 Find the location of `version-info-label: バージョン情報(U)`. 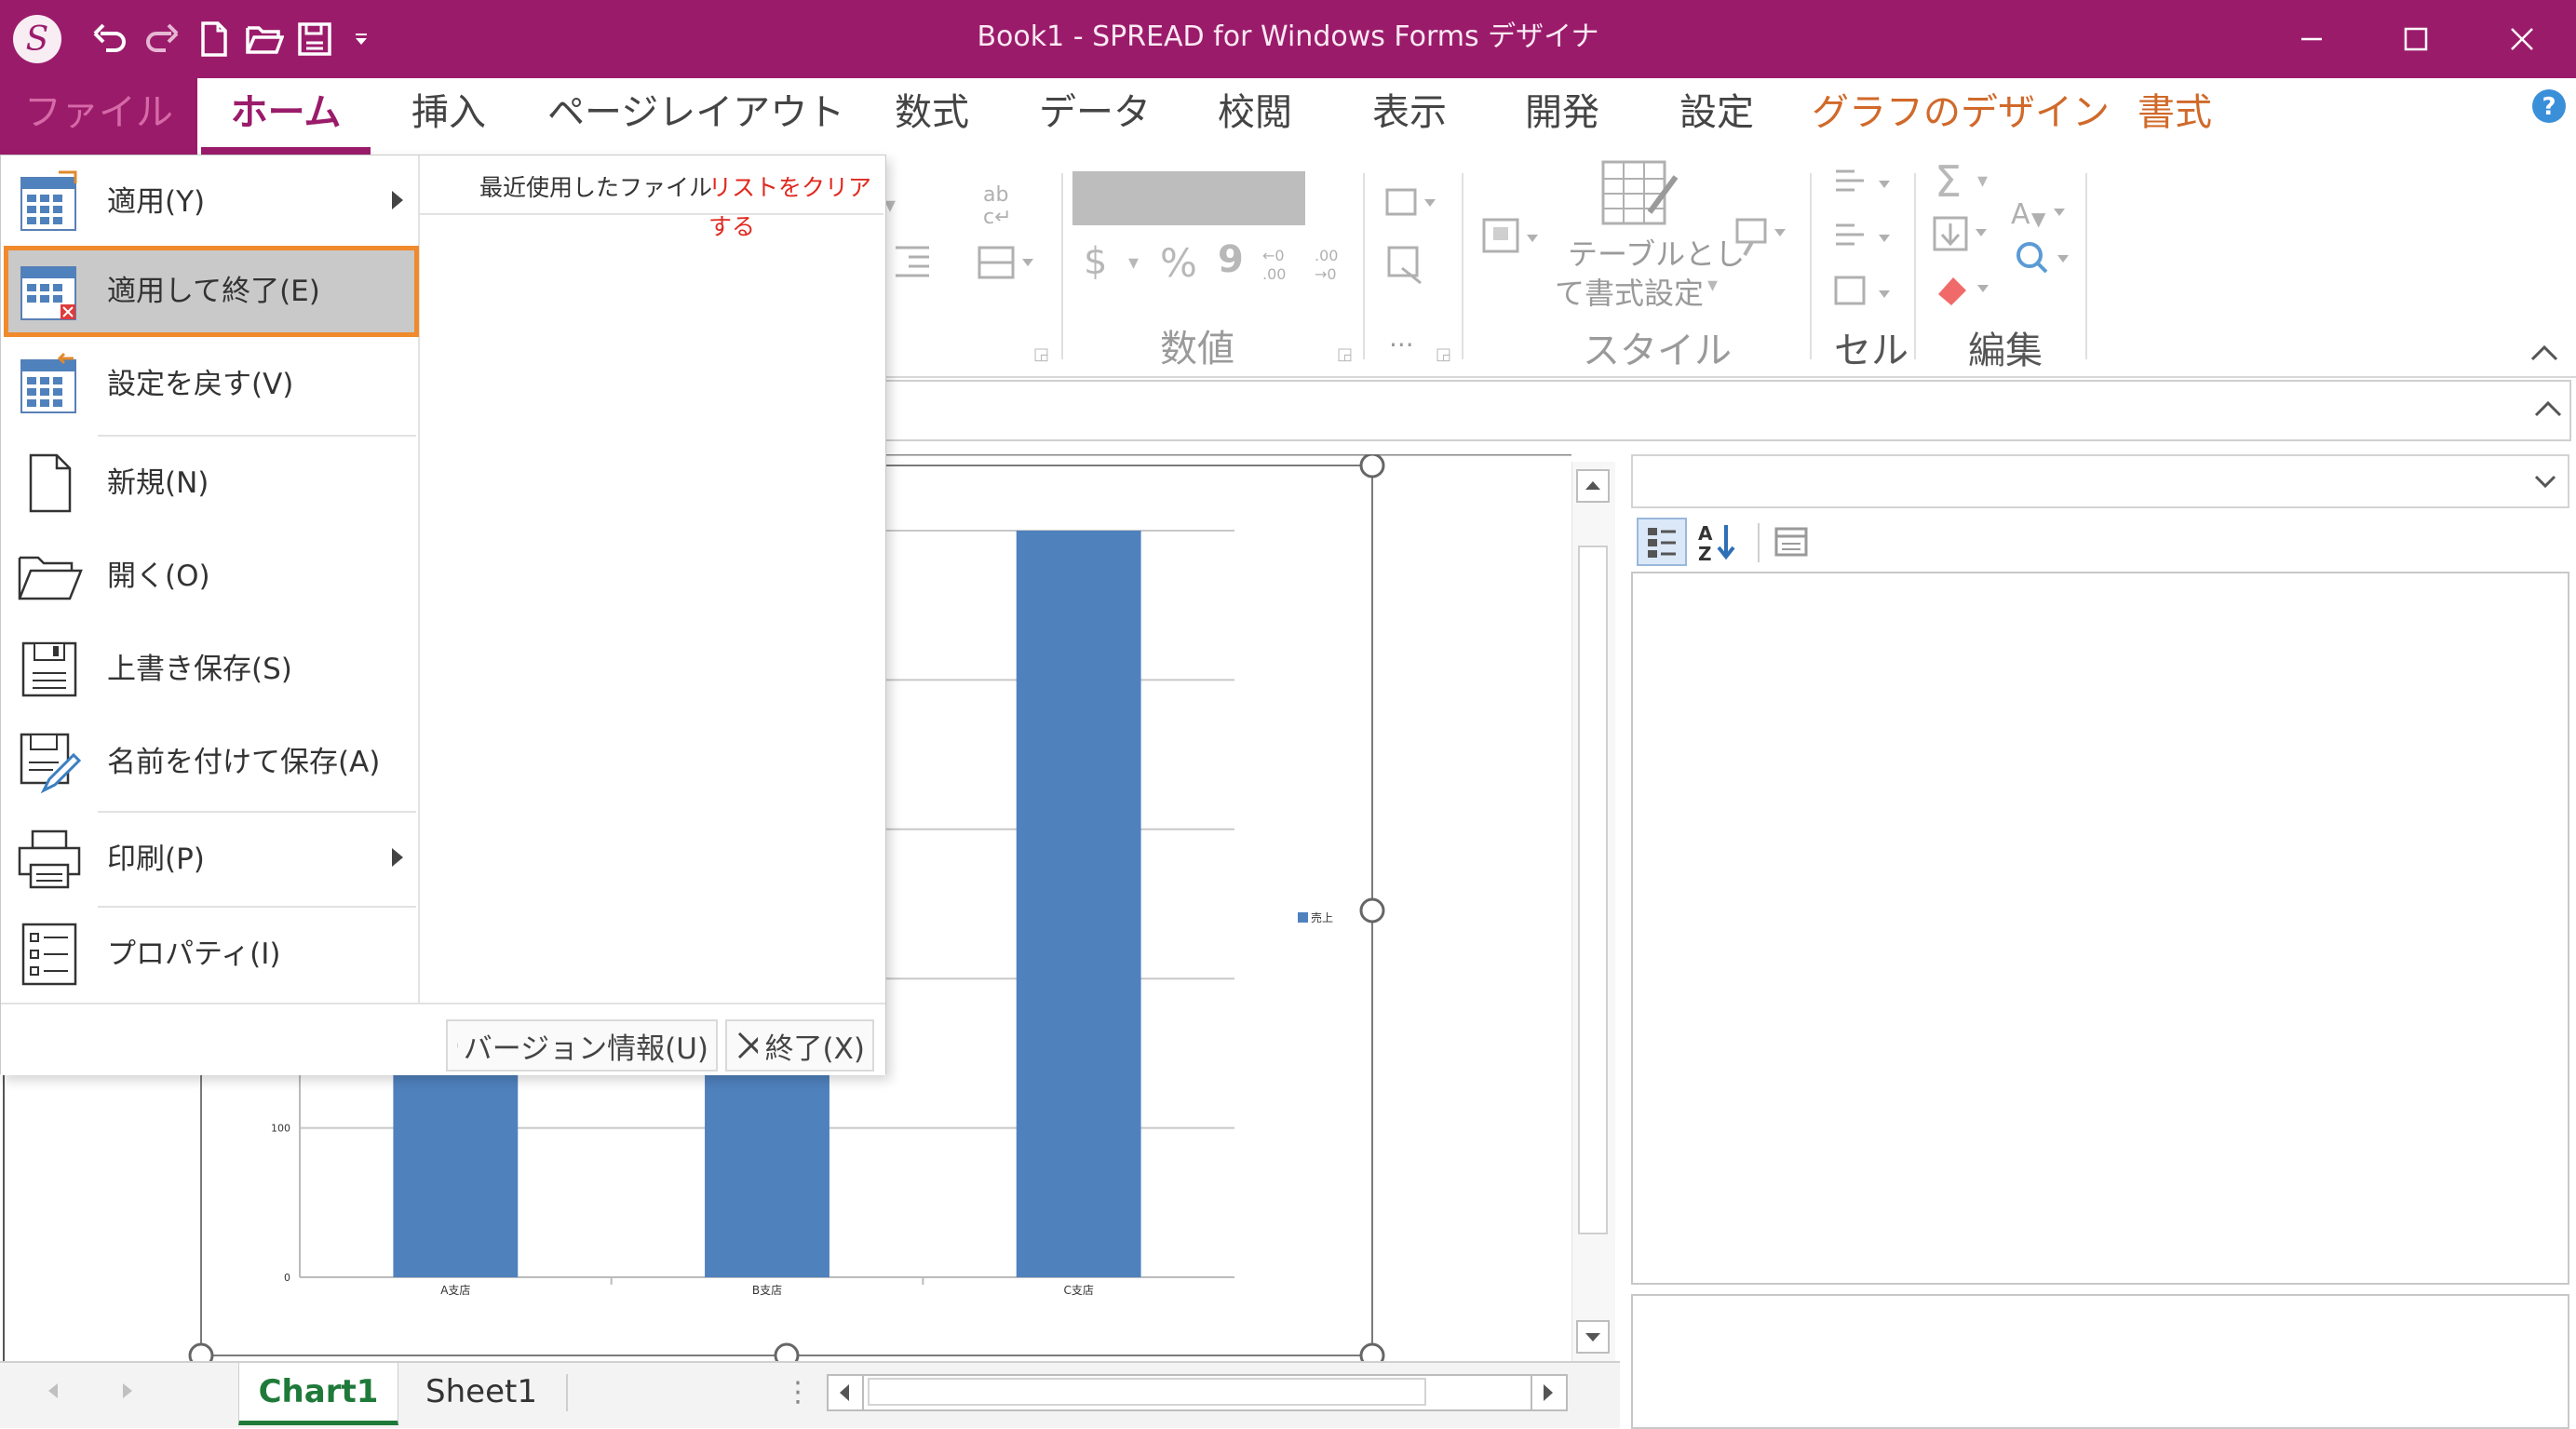

version-info-label: バージョン情報(U) is located at coordinates (585, 1048).